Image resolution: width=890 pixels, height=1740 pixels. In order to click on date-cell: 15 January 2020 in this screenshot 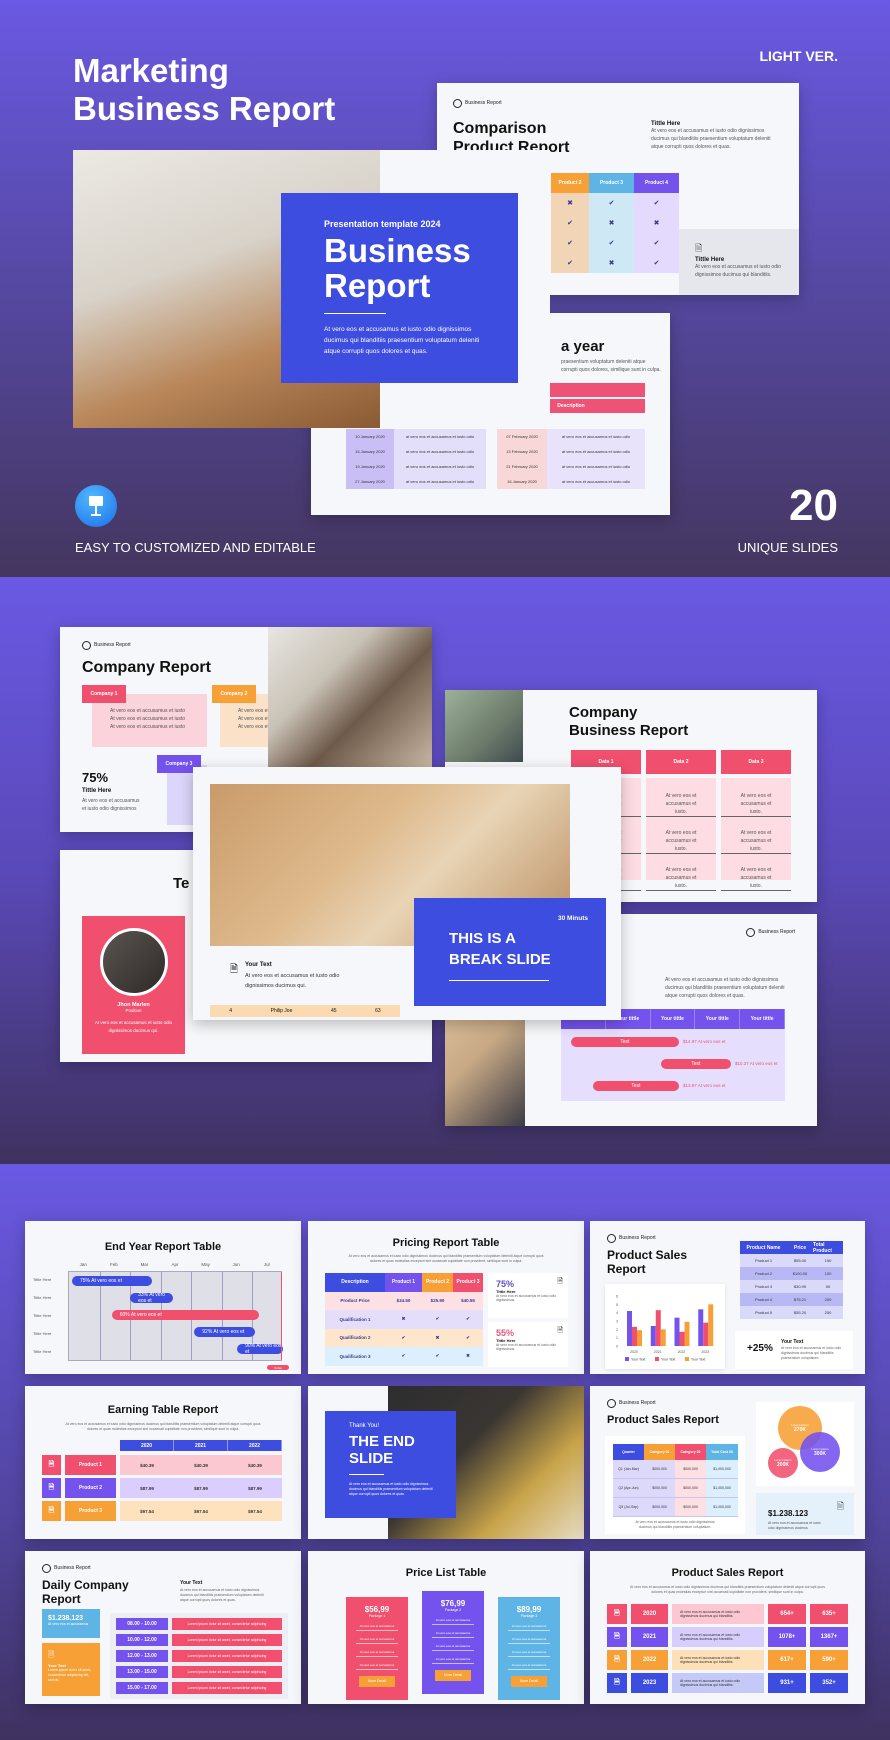, I will do `click(370, 451)`.